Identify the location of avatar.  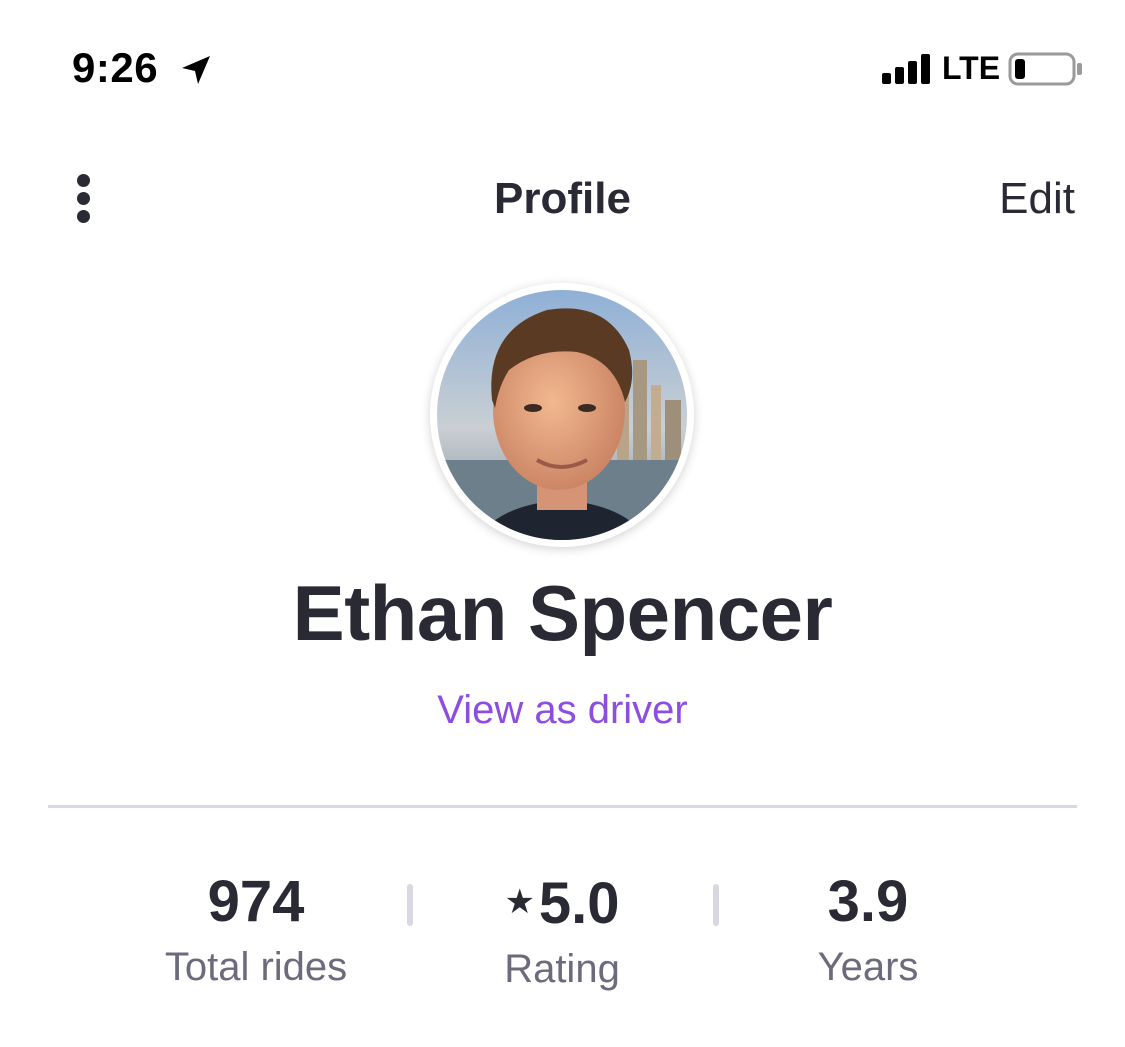
(562, 415).